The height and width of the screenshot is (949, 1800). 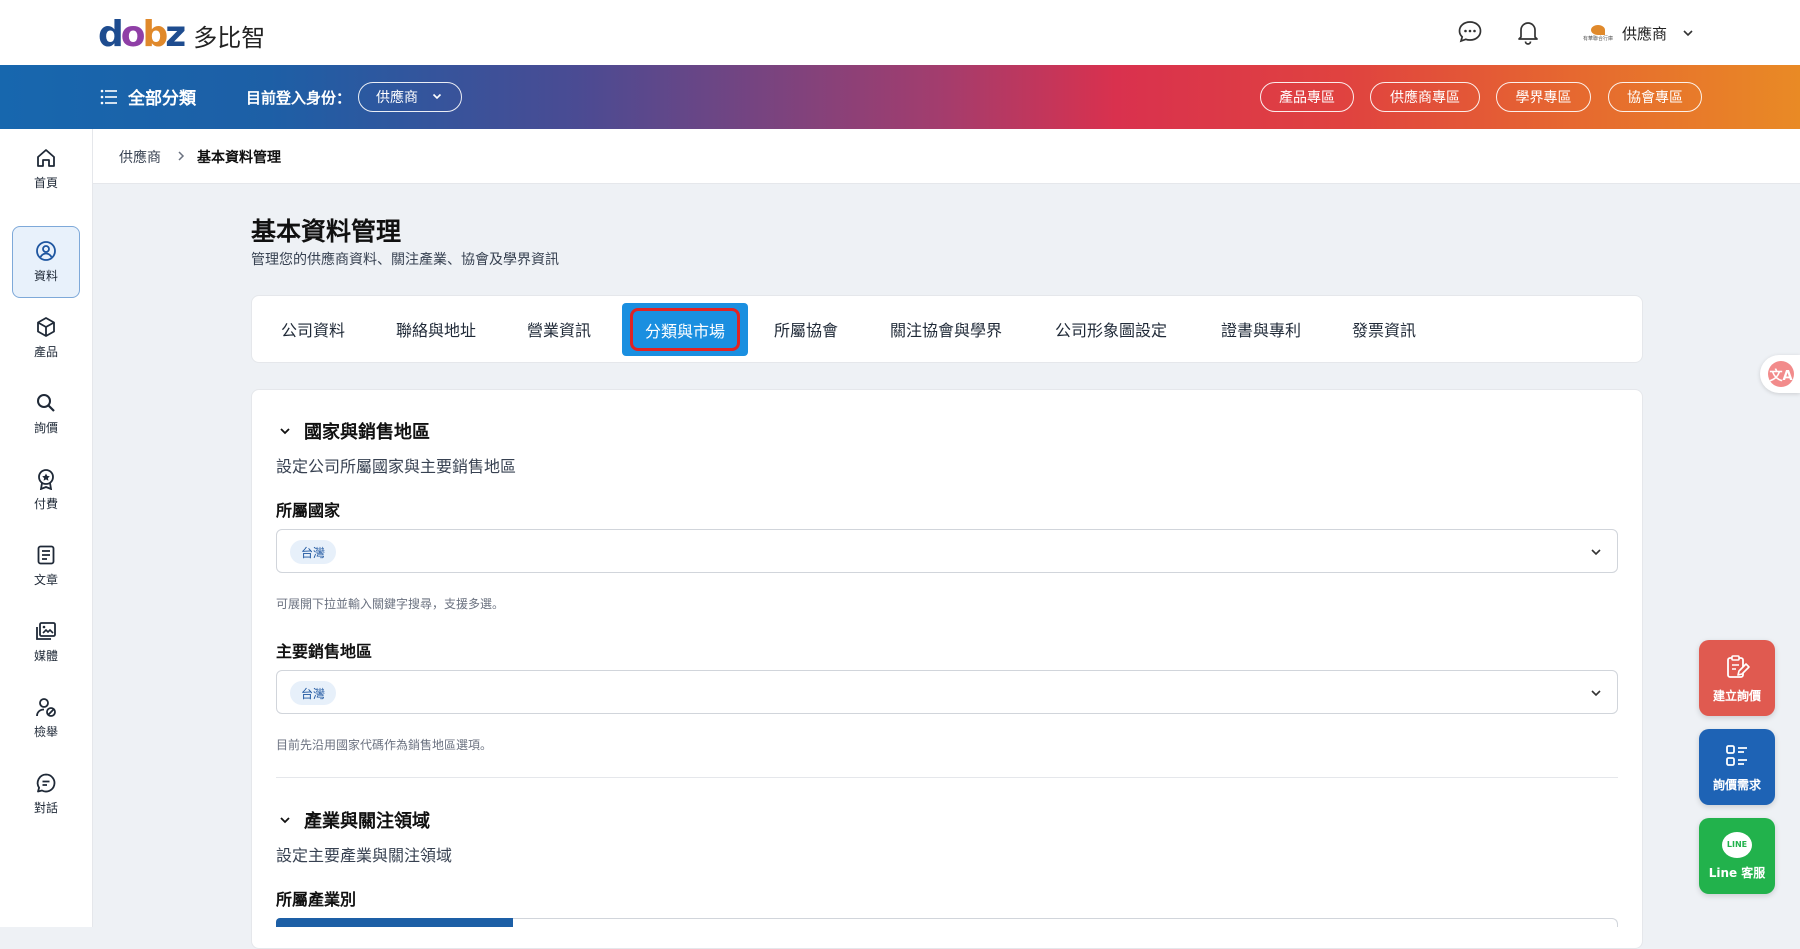 I want to click on login-identity-label: 目前登入身份：, so click(x=299, y=98).